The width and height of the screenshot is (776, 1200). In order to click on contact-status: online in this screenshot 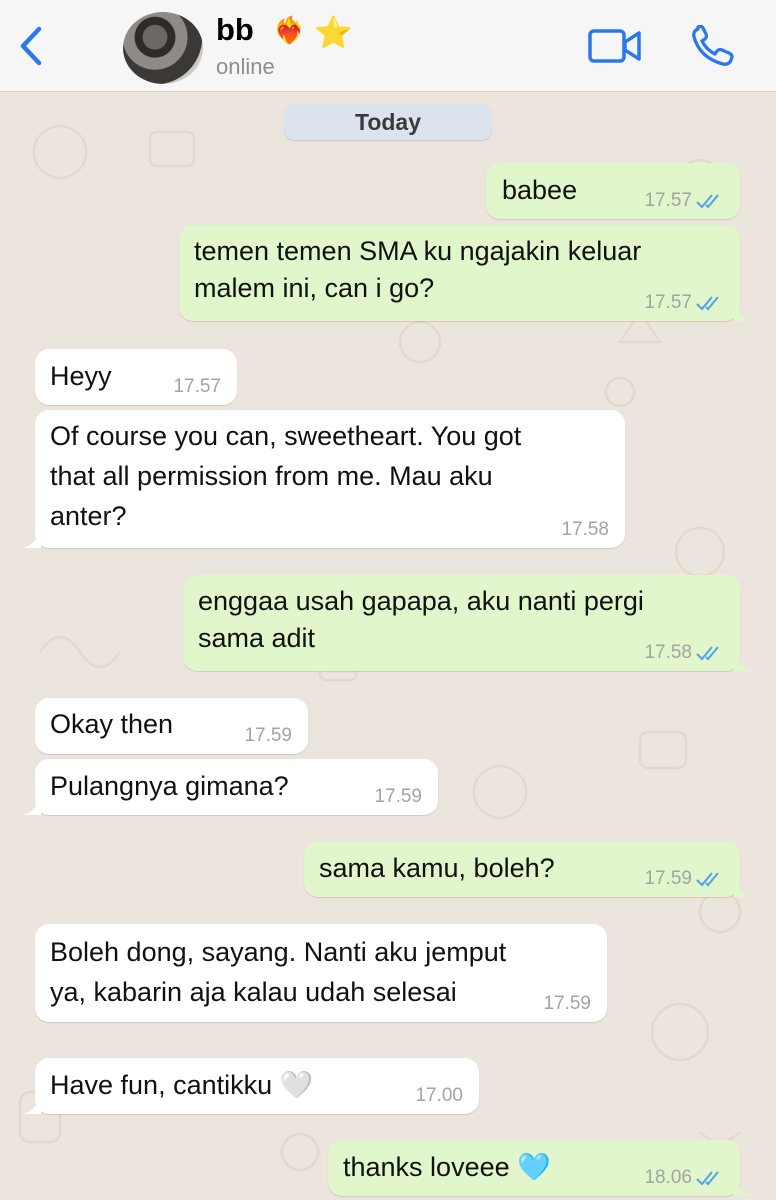, I will do `click(245, 66)`.